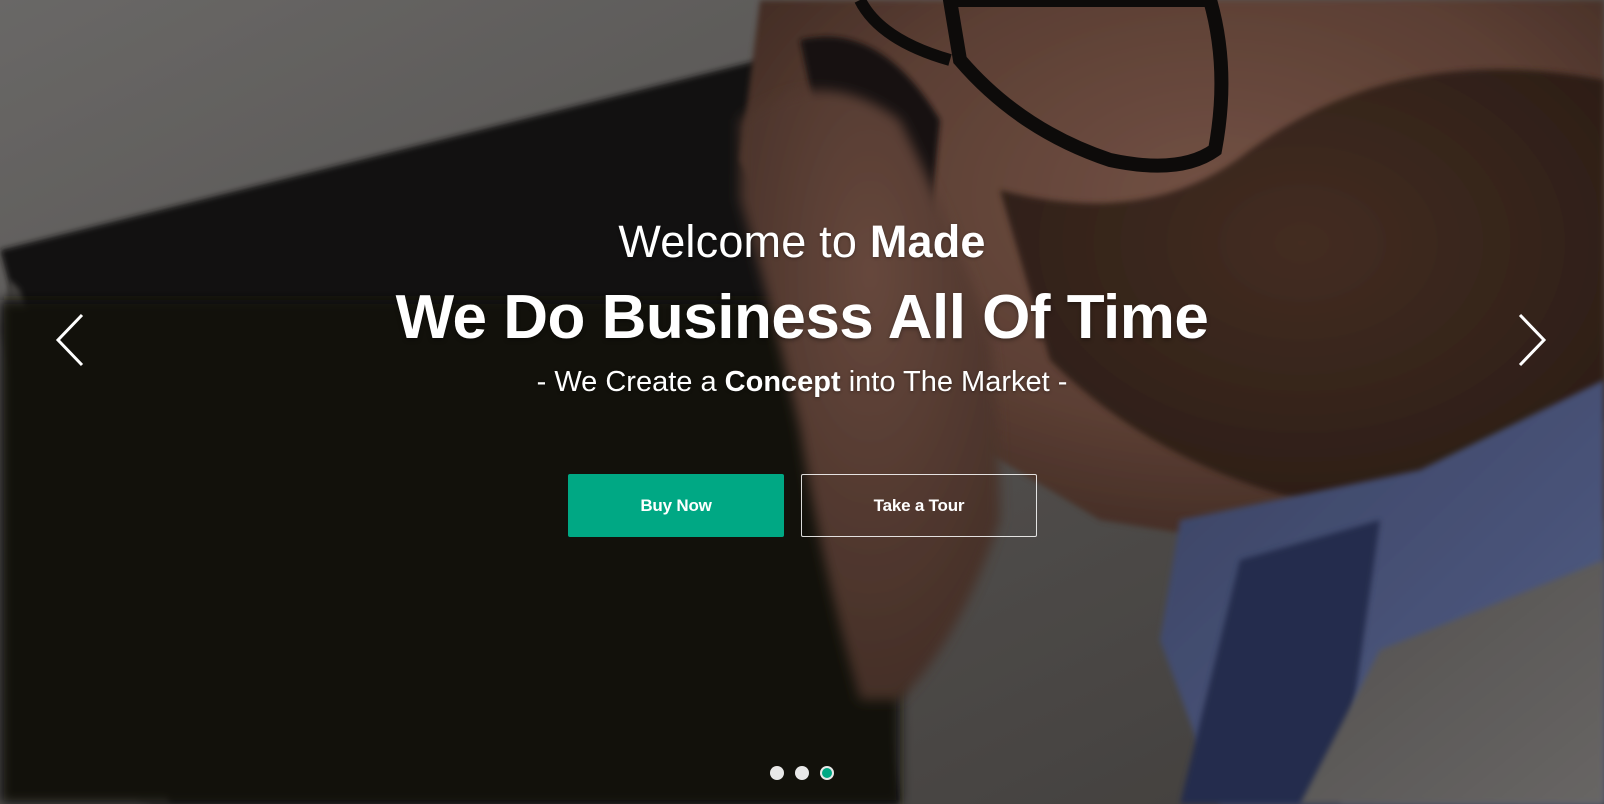  Describe the element at coordinates (827, 773) in the screenshot. I see `slider-dot-3-active` at that location.